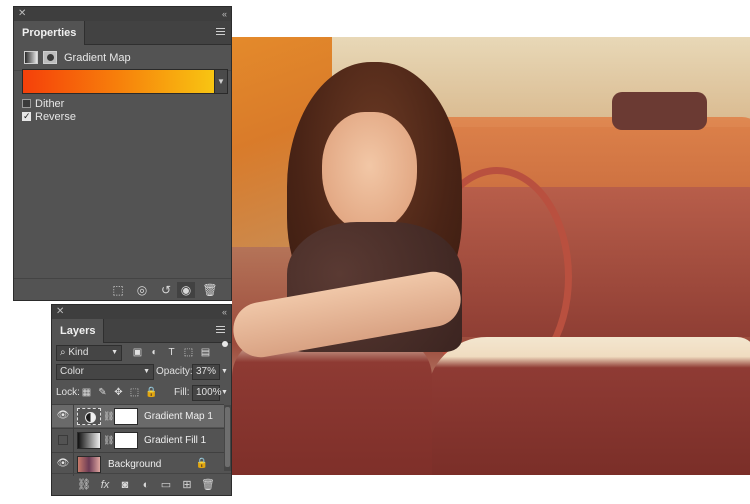  I want to click on blend-row: Color ▼ Opacity: 37% ▼, so click(143, 372).